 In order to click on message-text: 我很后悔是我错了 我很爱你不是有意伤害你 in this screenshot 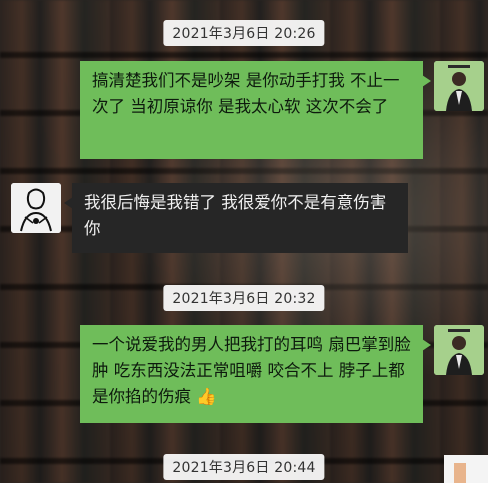, I will do `click(235, 215)`.